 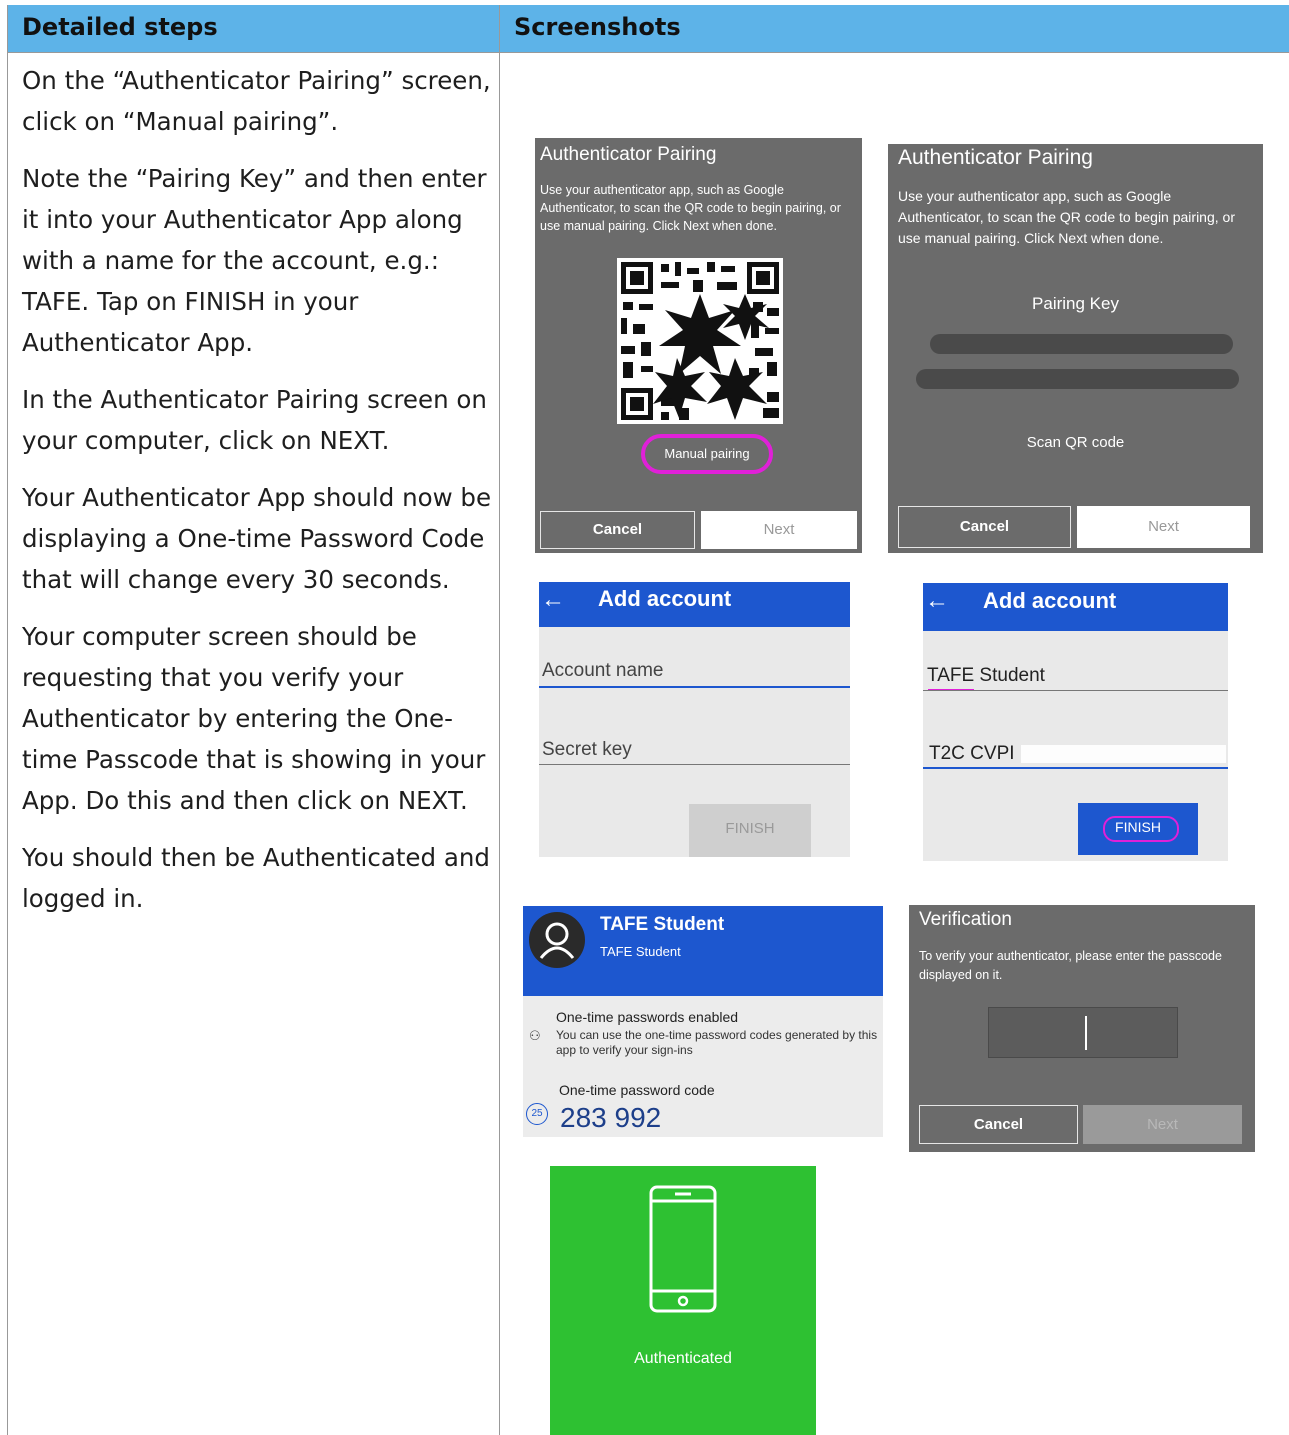 What do you see at coordinates (986, 676) in the screenshot?
I see `account-name-field: TAFE Student` at bounding box center [986, 676].